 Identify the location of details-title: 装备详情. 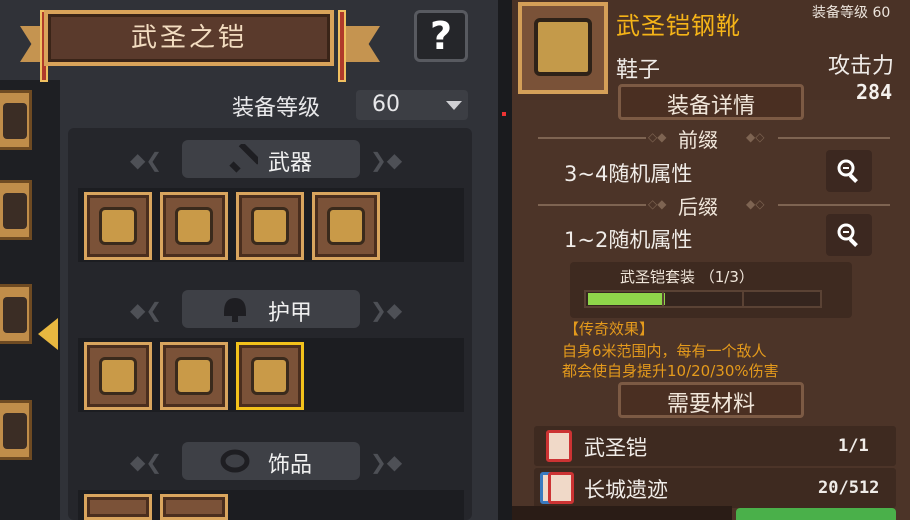
(710, 106).